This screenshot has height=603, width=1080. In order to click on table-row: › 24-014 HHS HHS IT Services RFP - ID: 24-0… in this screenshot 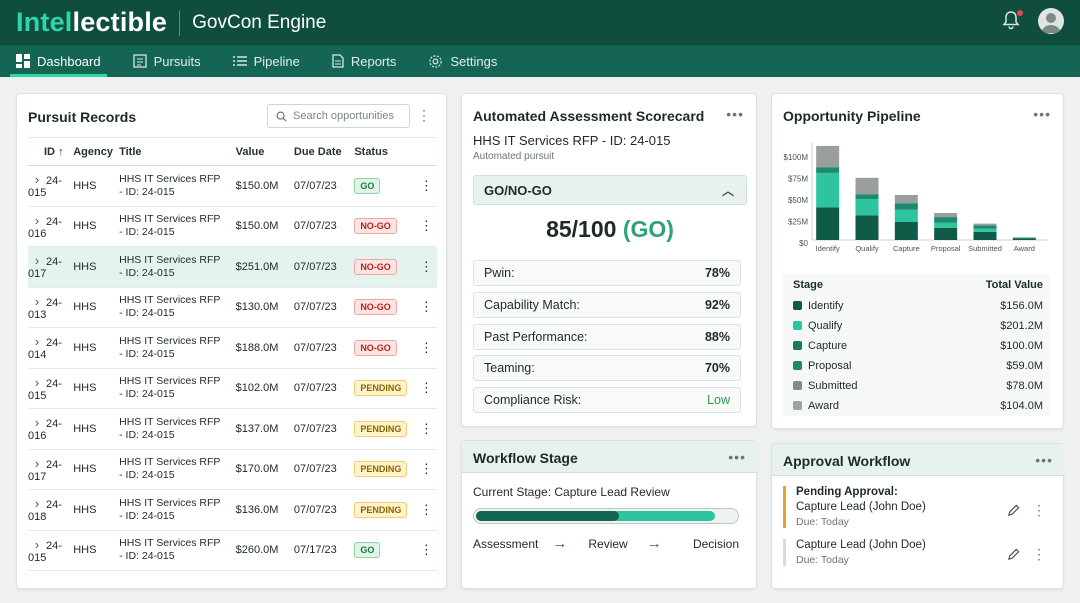, I will do `click(232, 348)`.